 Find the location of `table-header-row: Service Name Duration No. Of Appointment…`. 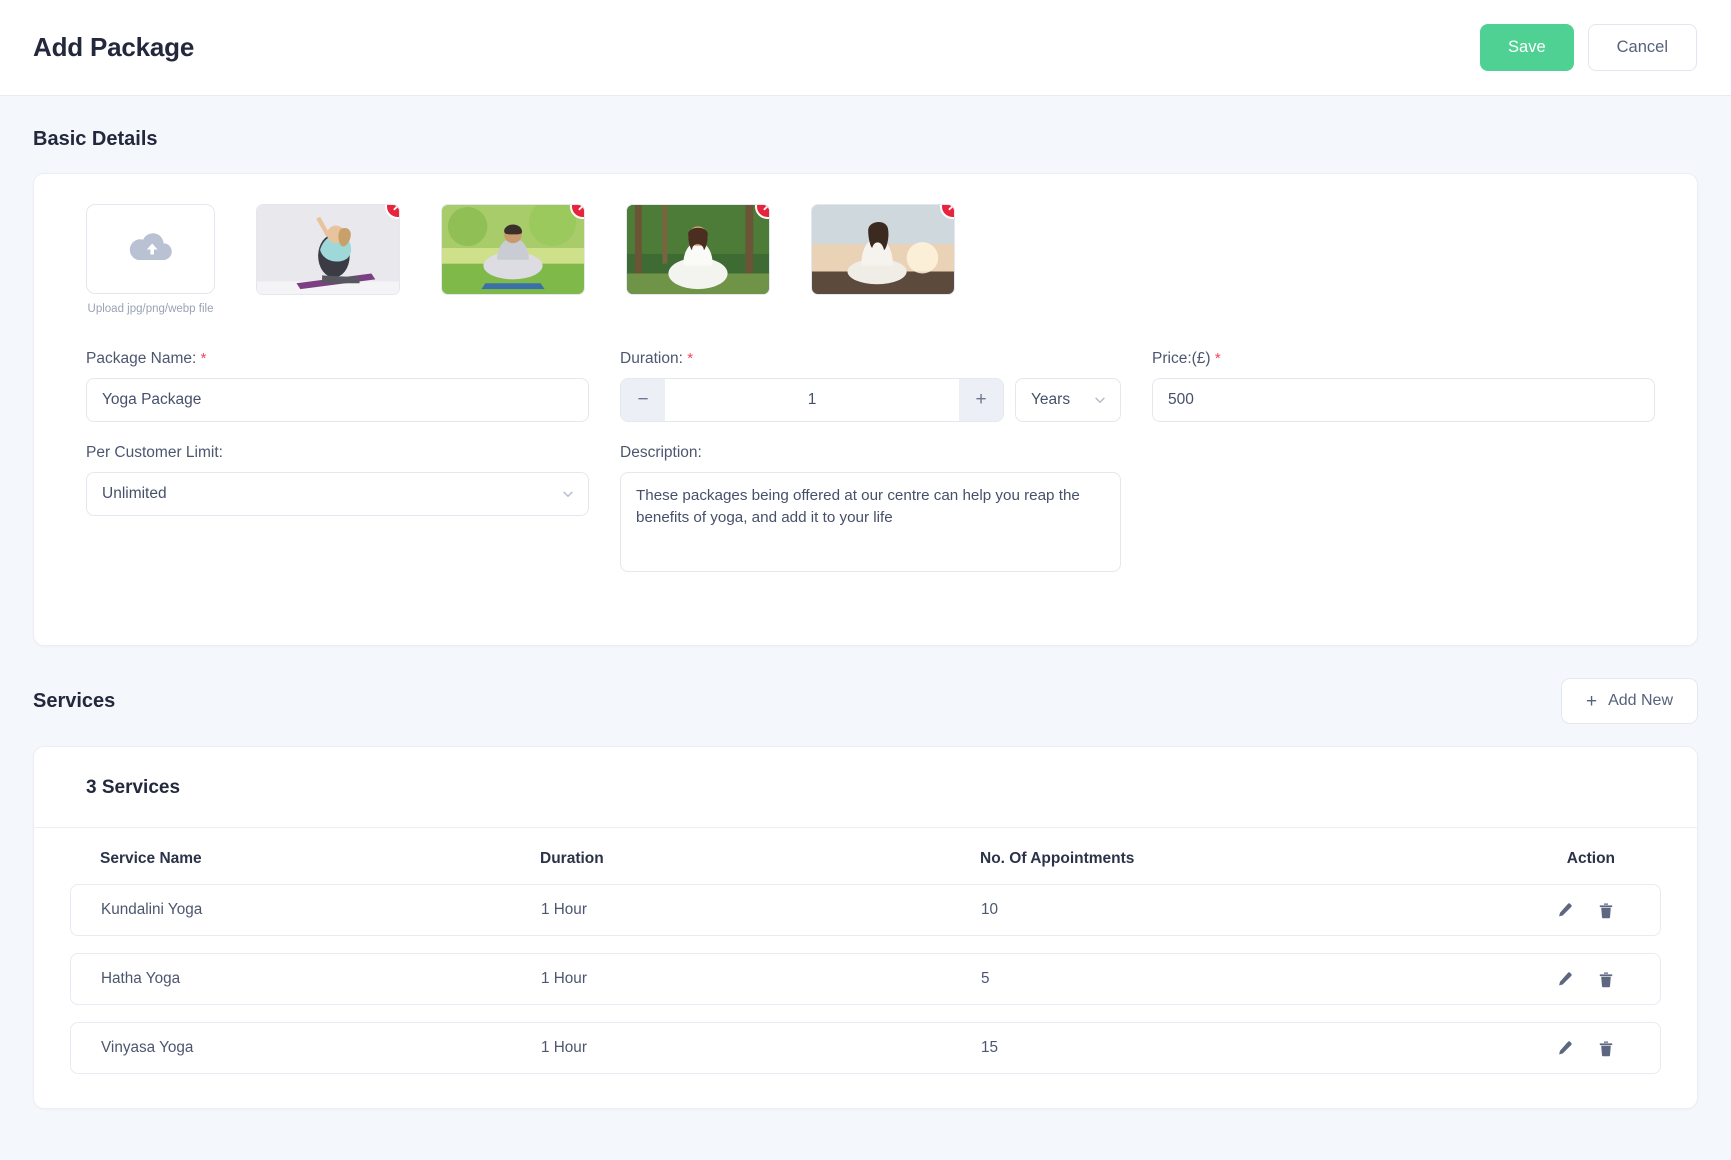

table-header-row: Service Name Duration No. Of Appointment… is located at coordinates (865, 856).